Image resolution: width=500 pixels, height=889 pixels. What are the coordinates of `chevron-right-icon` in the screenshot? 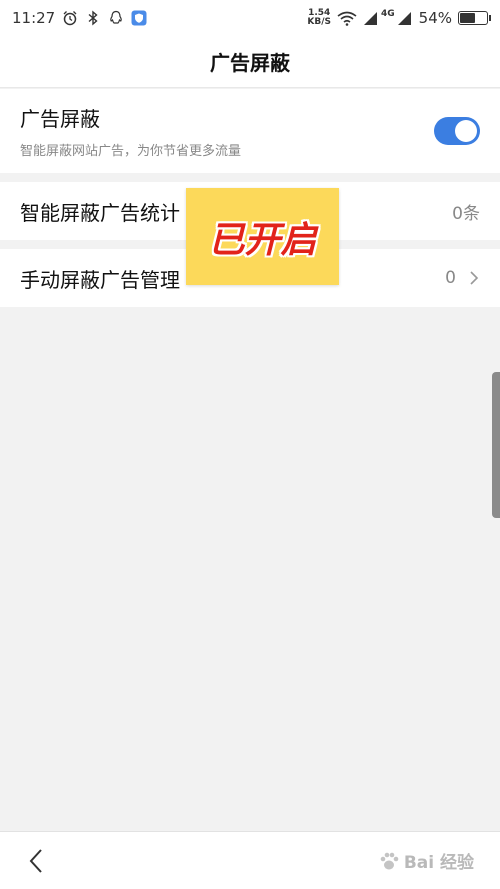 It's located at (474, 278).